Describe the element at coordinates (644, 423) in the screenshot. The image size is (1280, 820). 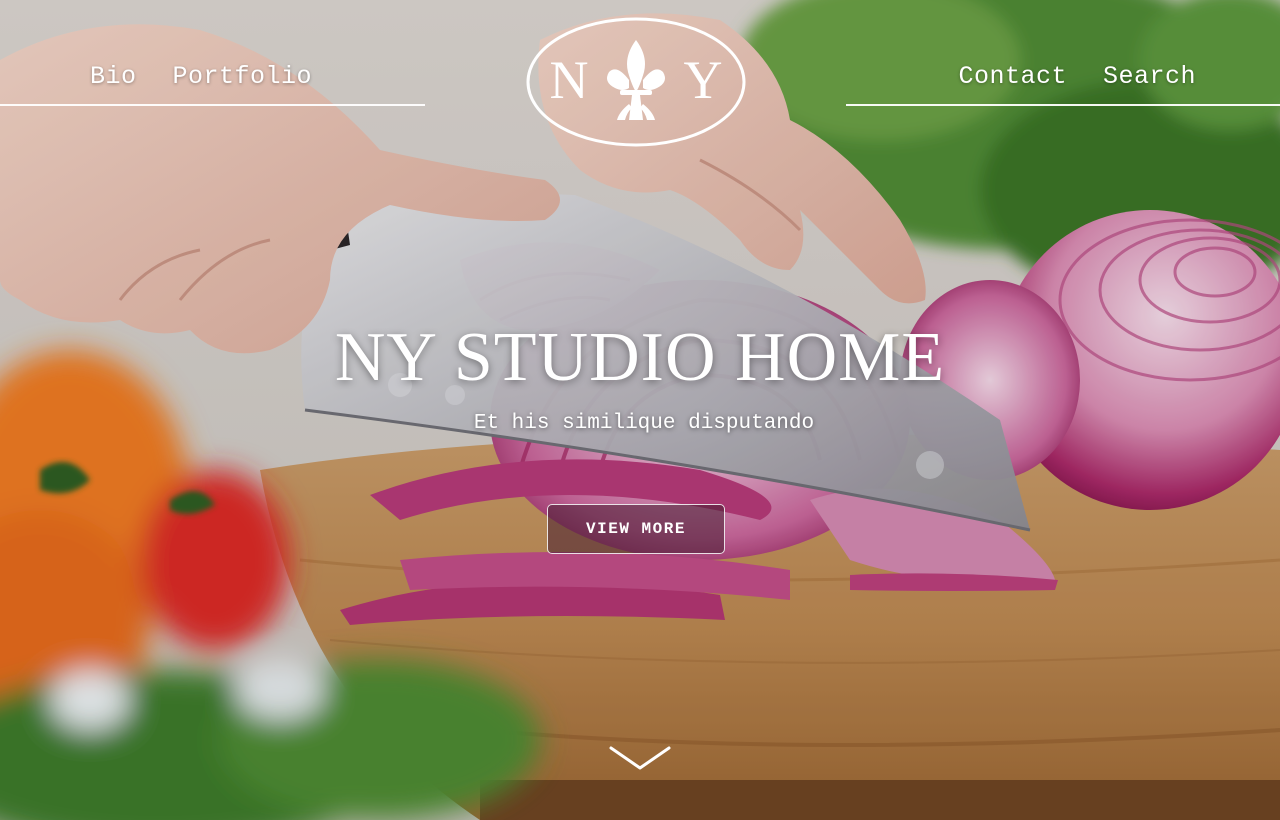
I see `hero-subtitle: Et his similique disputando` at that location.